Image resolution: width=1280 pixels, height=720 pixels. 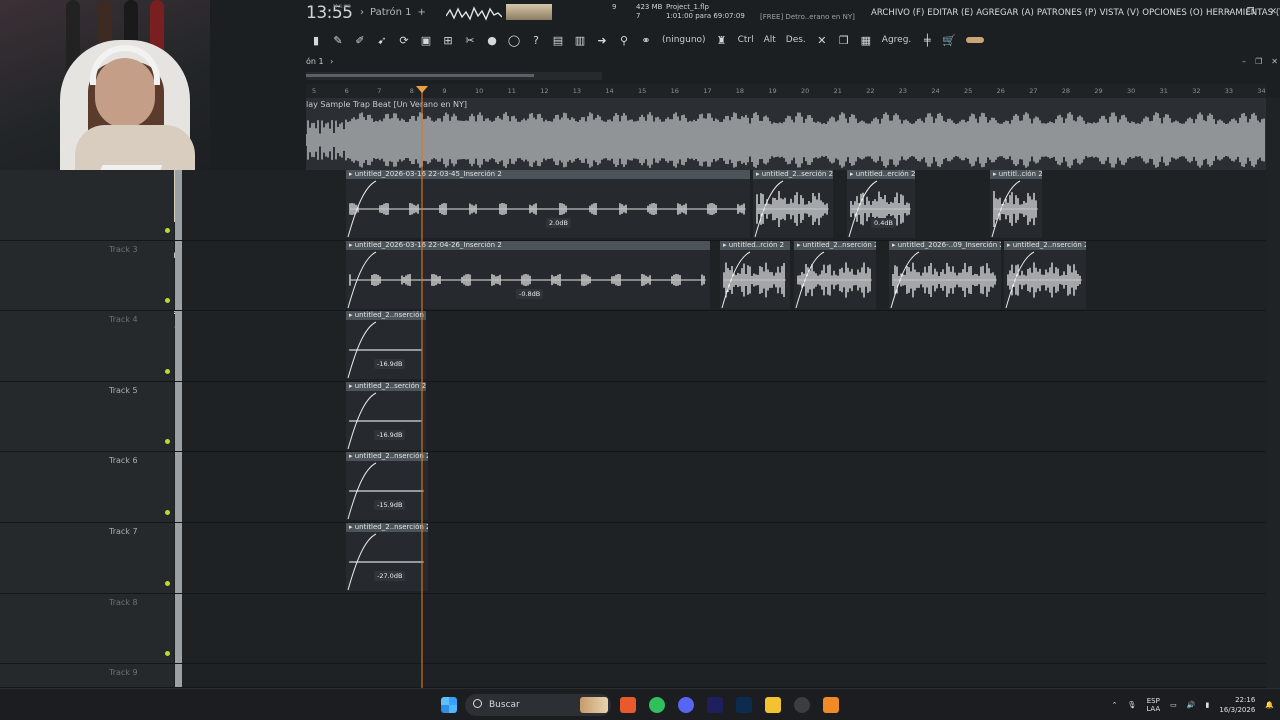 What do you see at coordinates (1273, 393) in the screenshot?
I see `vertical-scrollbar` at bounding box center [1273, 393].